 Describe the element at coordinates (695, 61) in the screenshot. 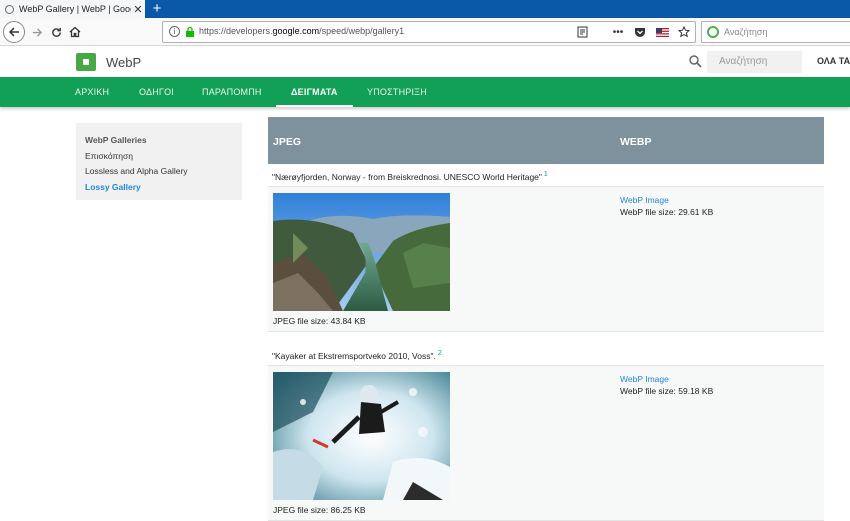

I see `search-icon` at that location.